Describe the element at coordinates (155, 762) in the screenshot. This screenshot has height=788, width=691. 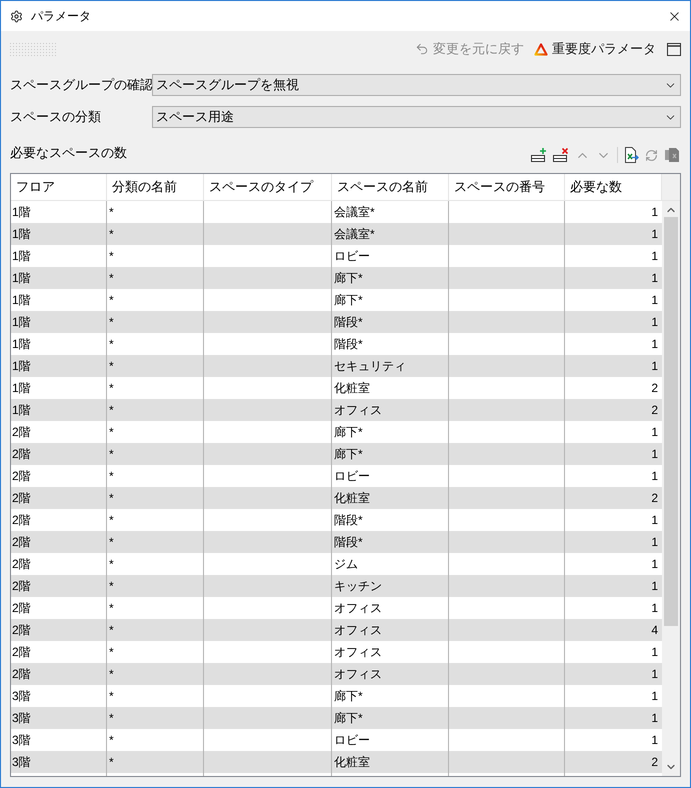
I see `table-cell: *` at that location.